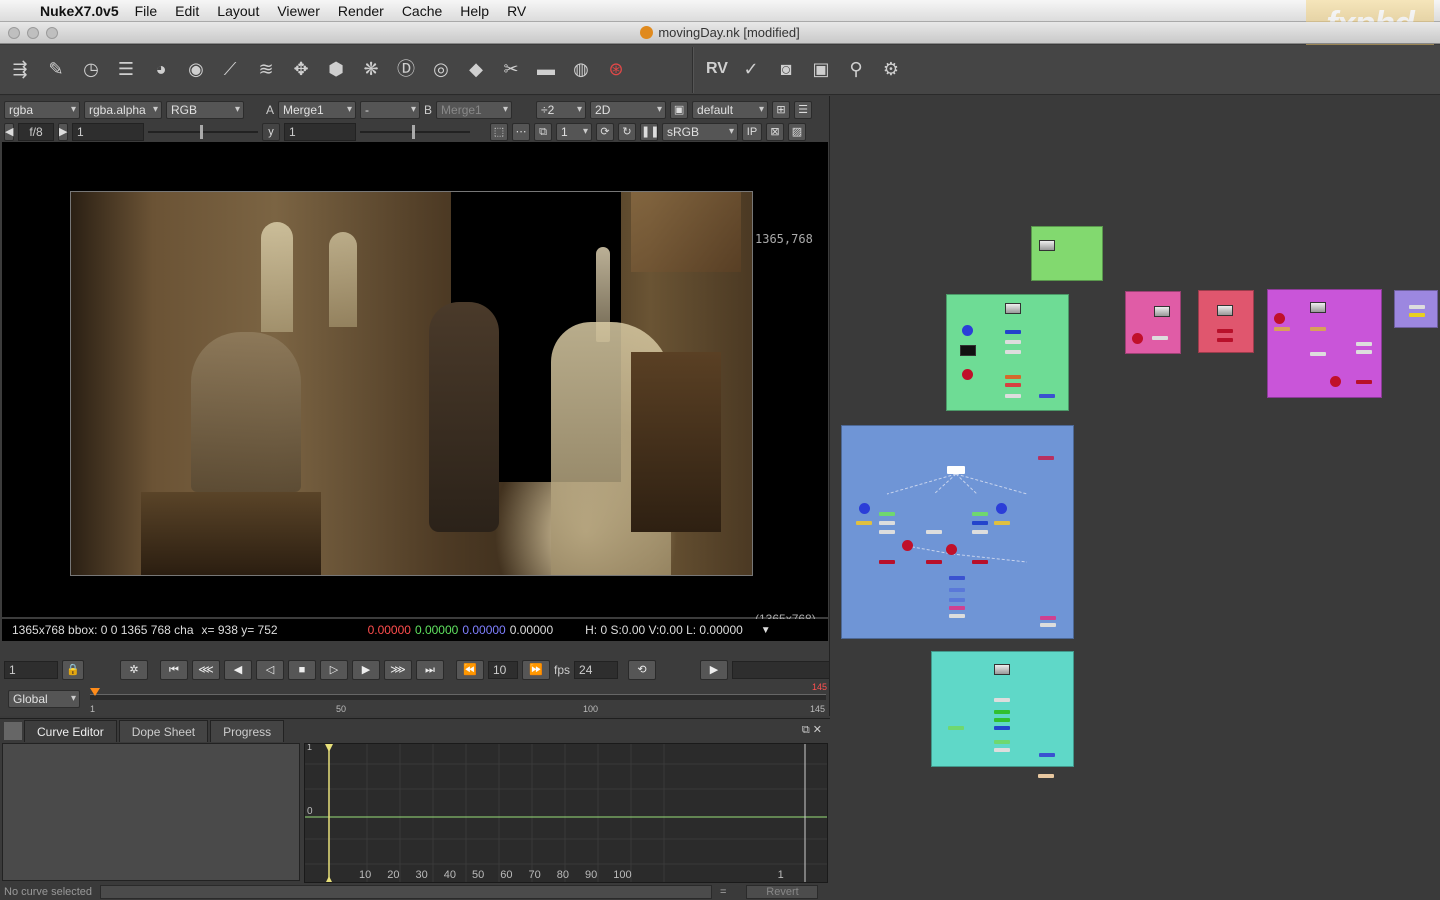 This screenshot has width=1440, height=900. What do you see at coordinates (206, 670) in the screenshot?
I see `prev-keyframe-icon: ⋘` at bounding box center [206, 670].